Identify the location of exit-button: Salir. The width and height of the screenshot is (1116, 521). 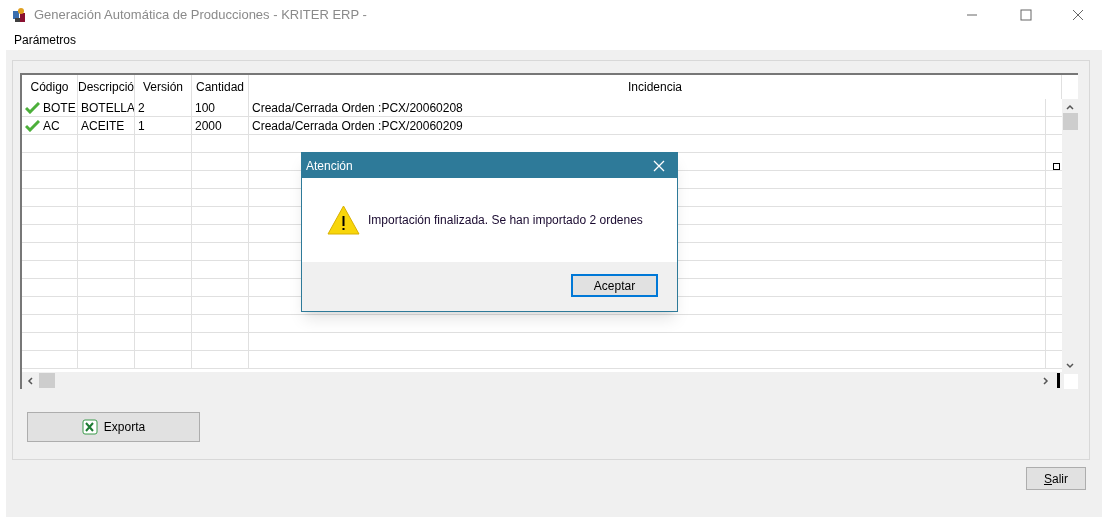
(1056, 478).